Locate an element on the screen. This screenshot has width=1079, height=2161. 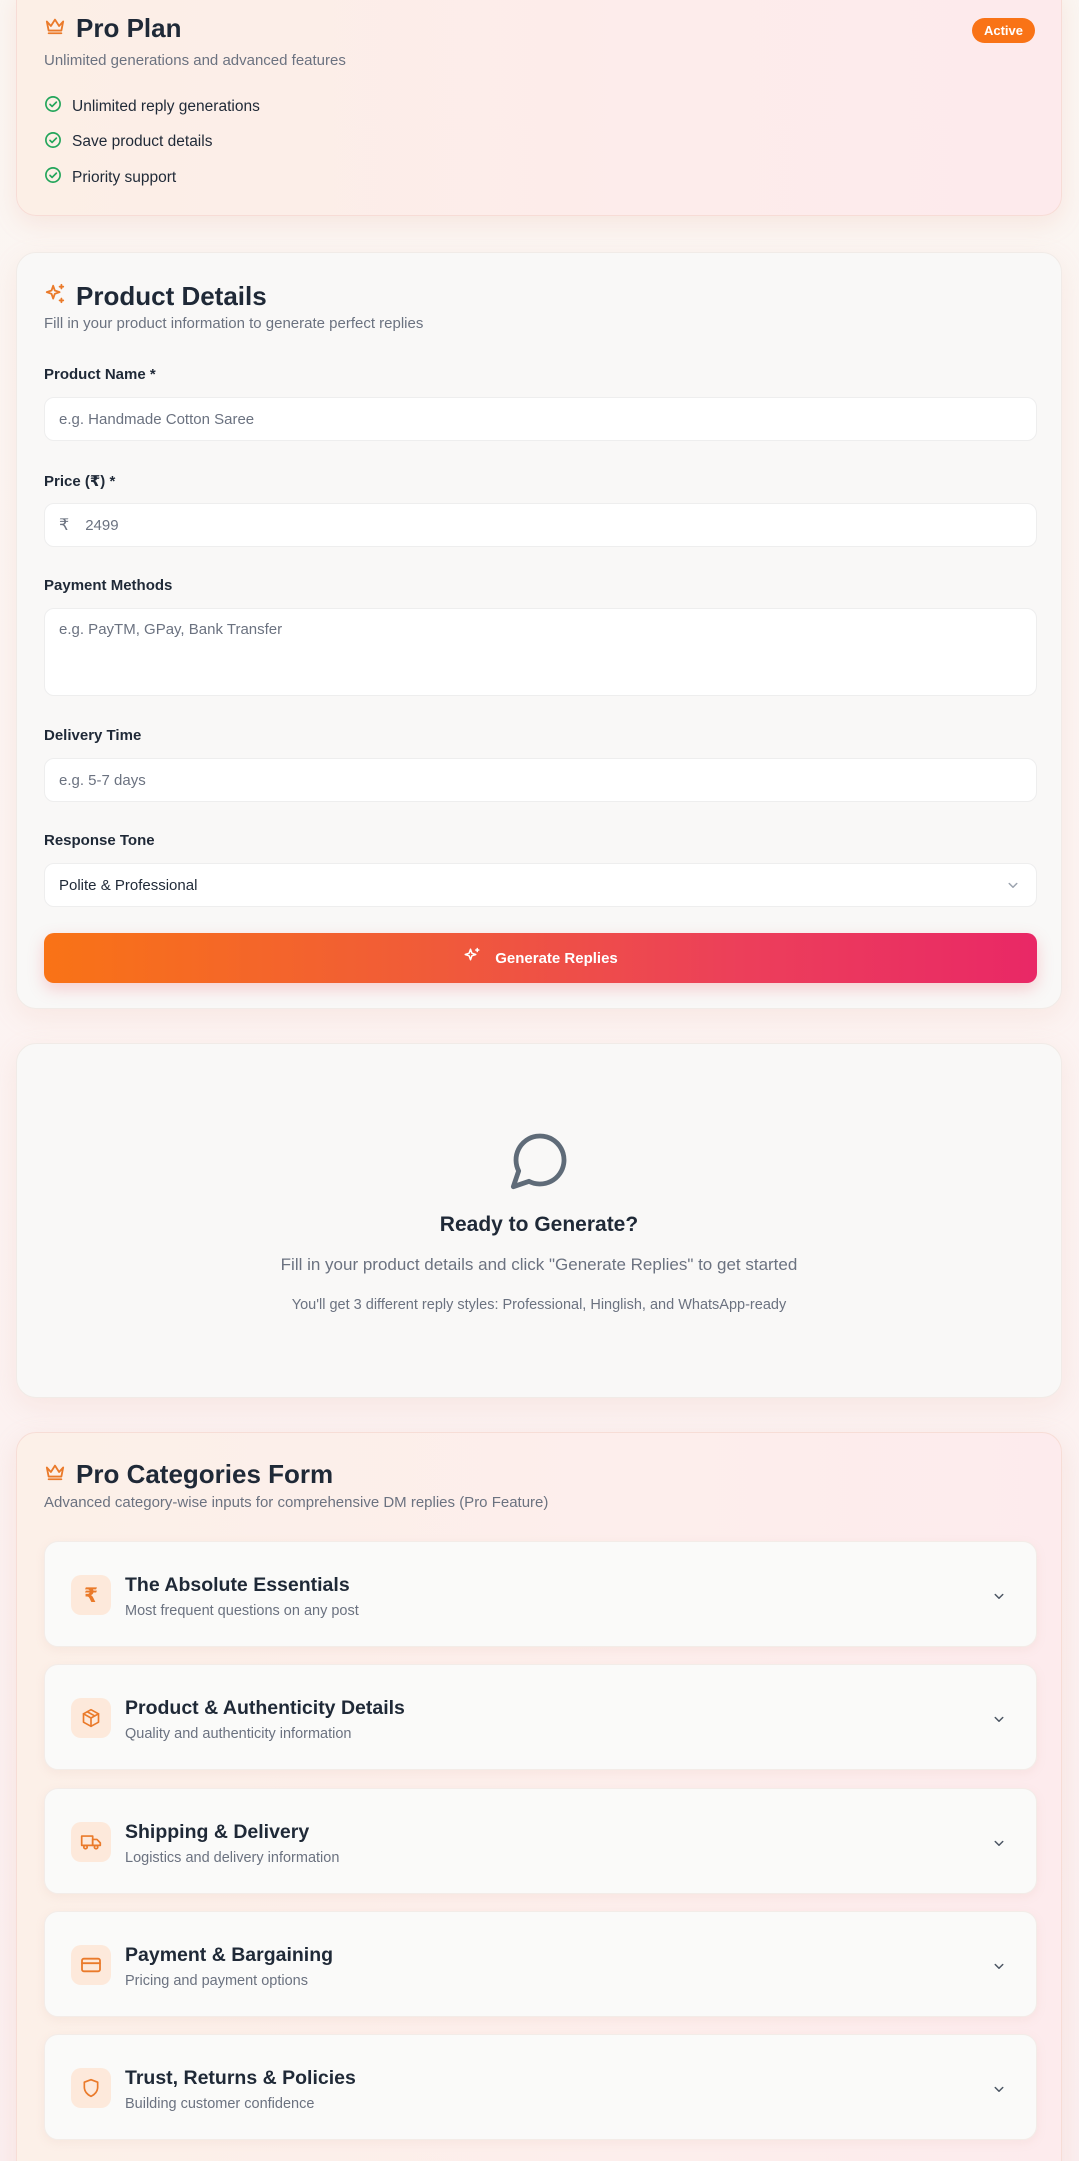
category-title: The Absolute Essentials is located at coordinates (237, 1585).